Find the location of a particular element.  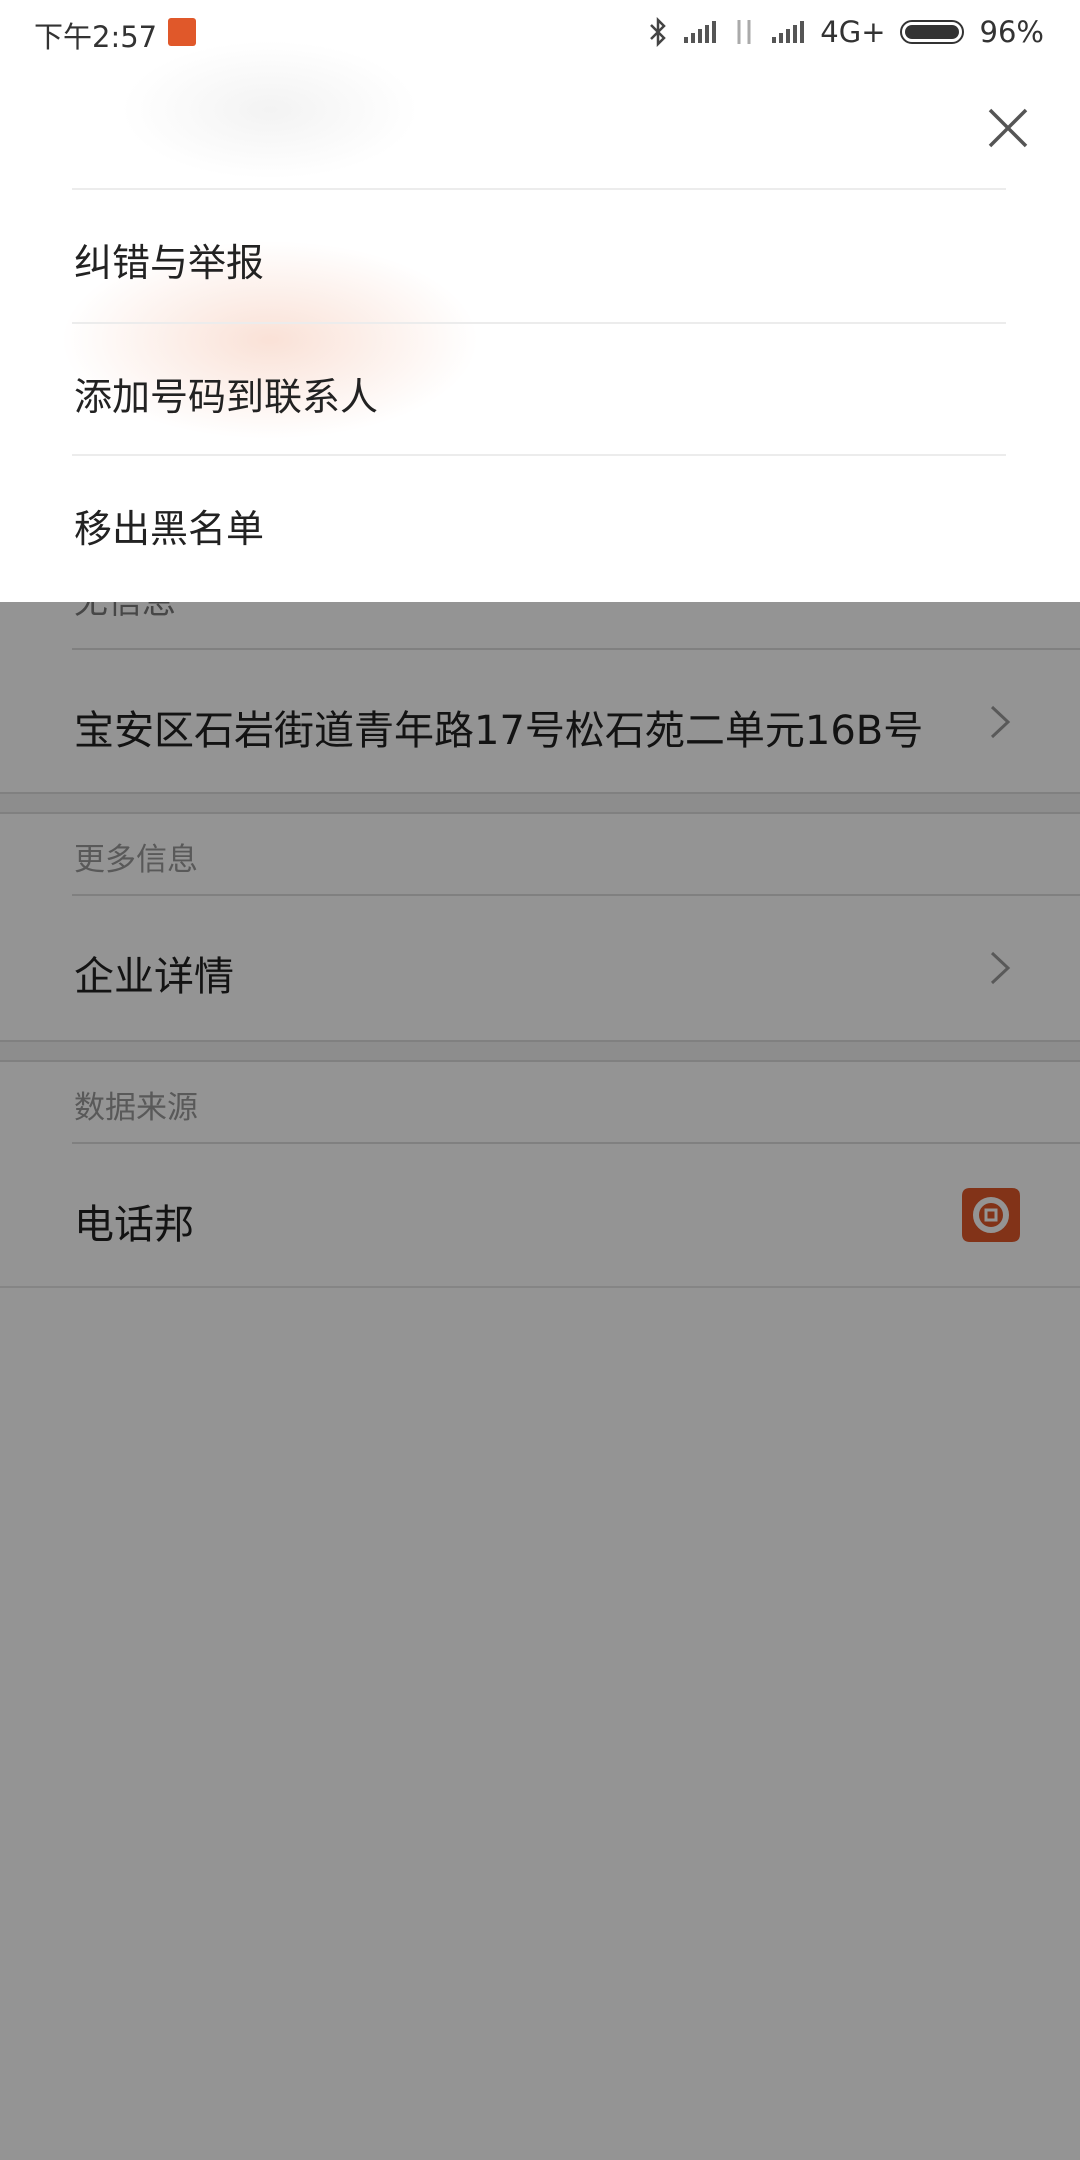

status-time: 下午2:57 is located at coordinates (96, 37).